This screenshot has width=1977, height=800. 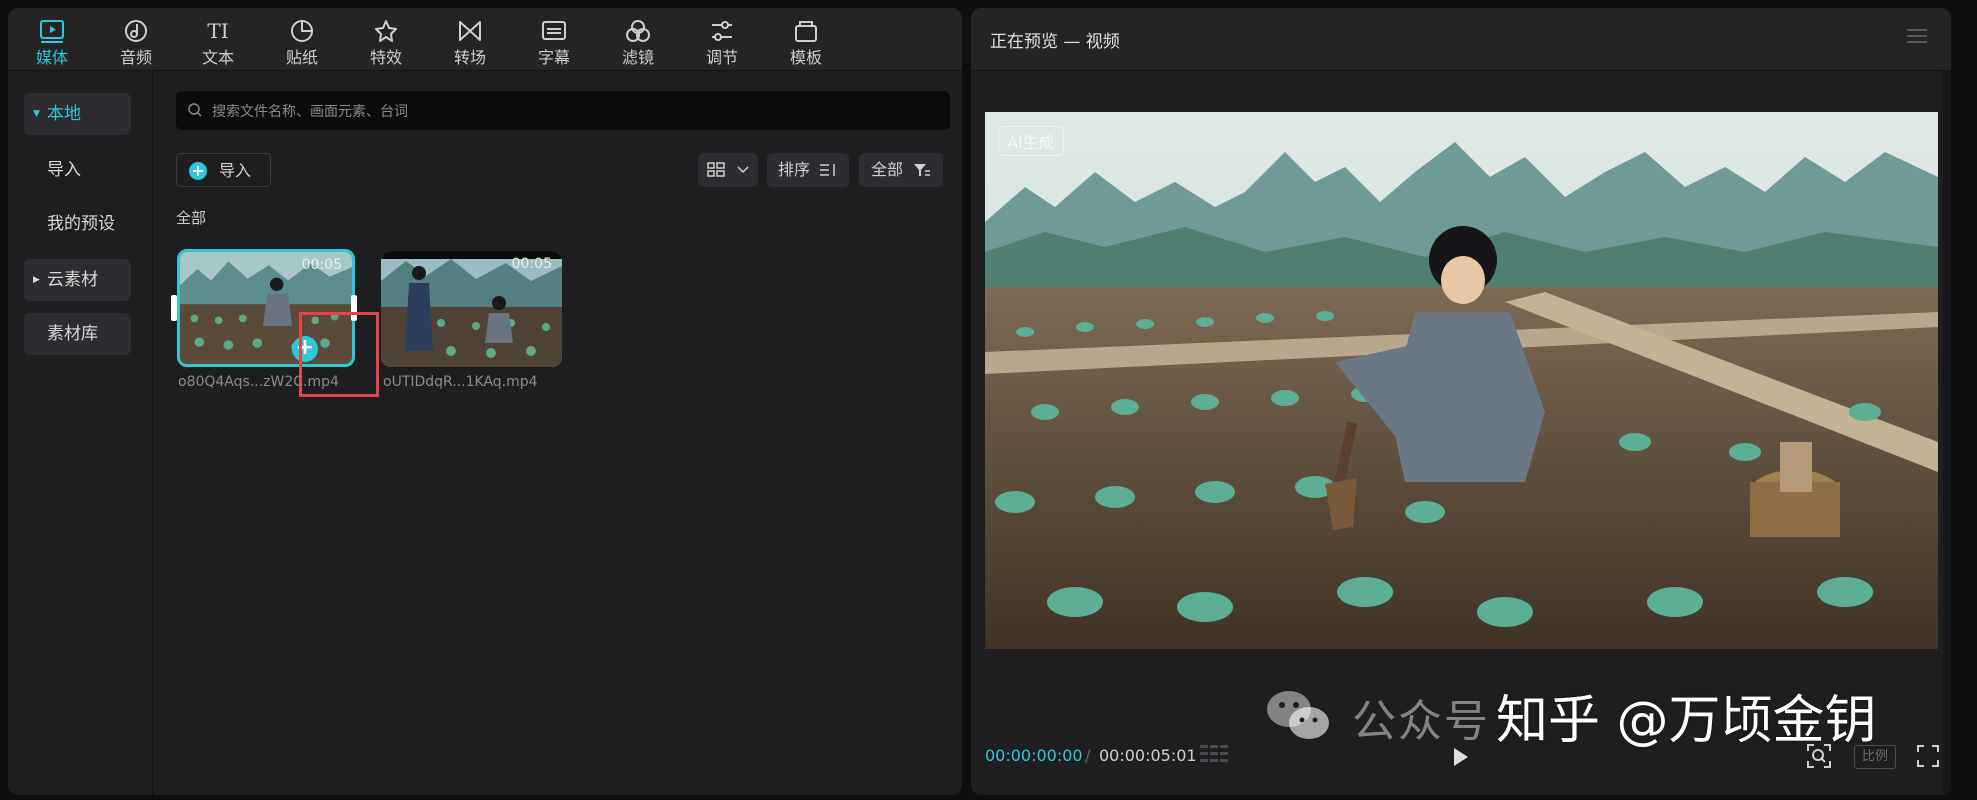 I want to click on sidebar-item-my-presets: 我的预设, so click(x=77, y=224).